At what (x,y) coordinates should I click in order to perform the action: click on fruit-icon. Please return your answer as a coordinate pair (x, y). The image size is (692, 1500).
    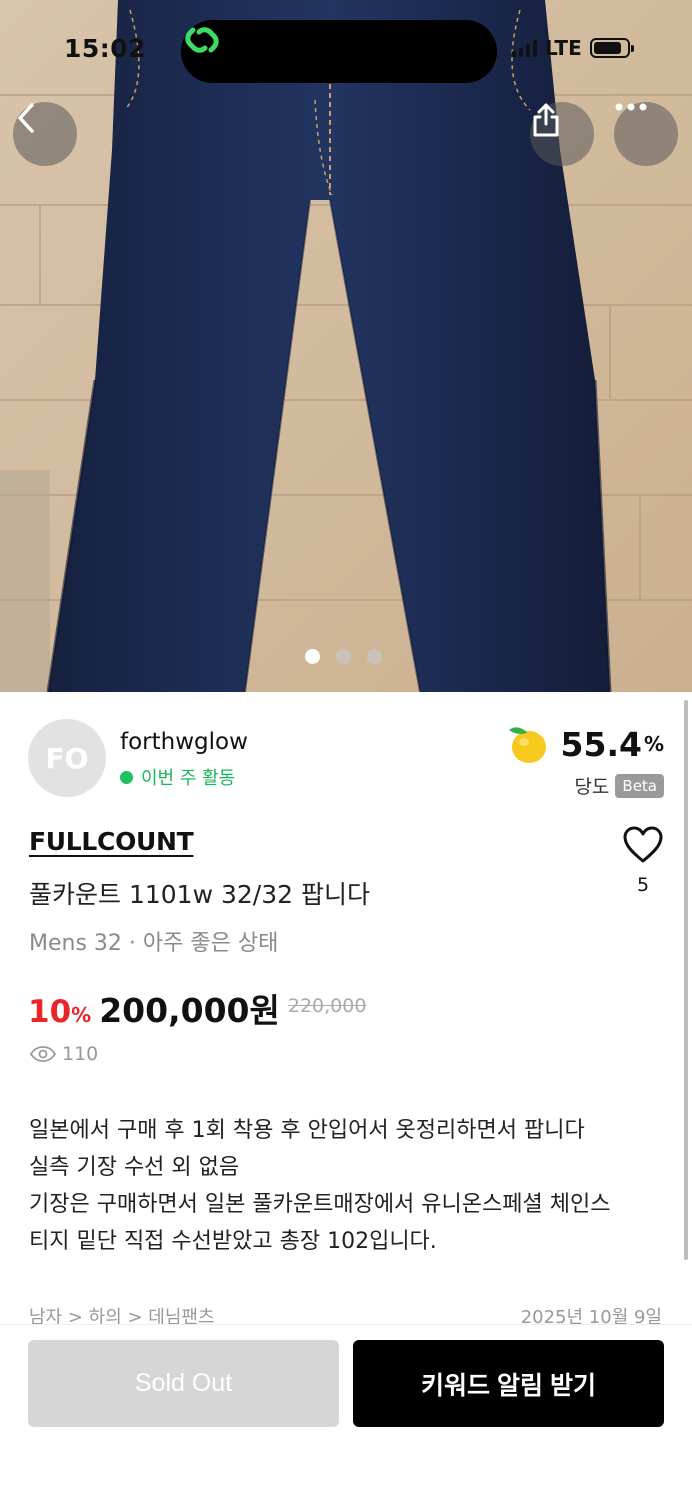
    Looking at the image, I should click on (527, 745).